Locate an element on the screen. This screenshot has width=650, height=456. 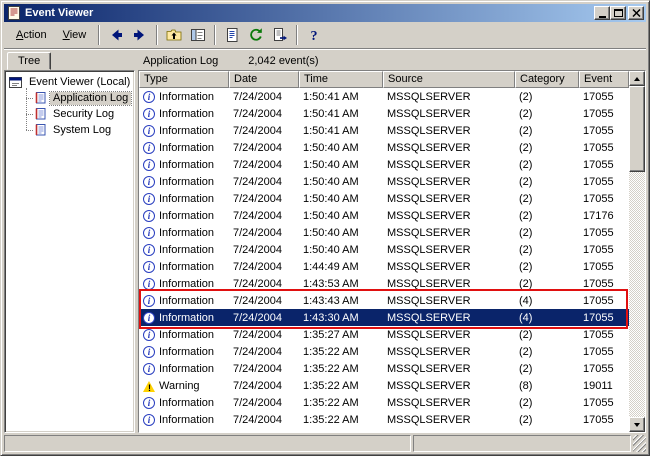
column-header-event: Event is located at coordinates (604, 79).